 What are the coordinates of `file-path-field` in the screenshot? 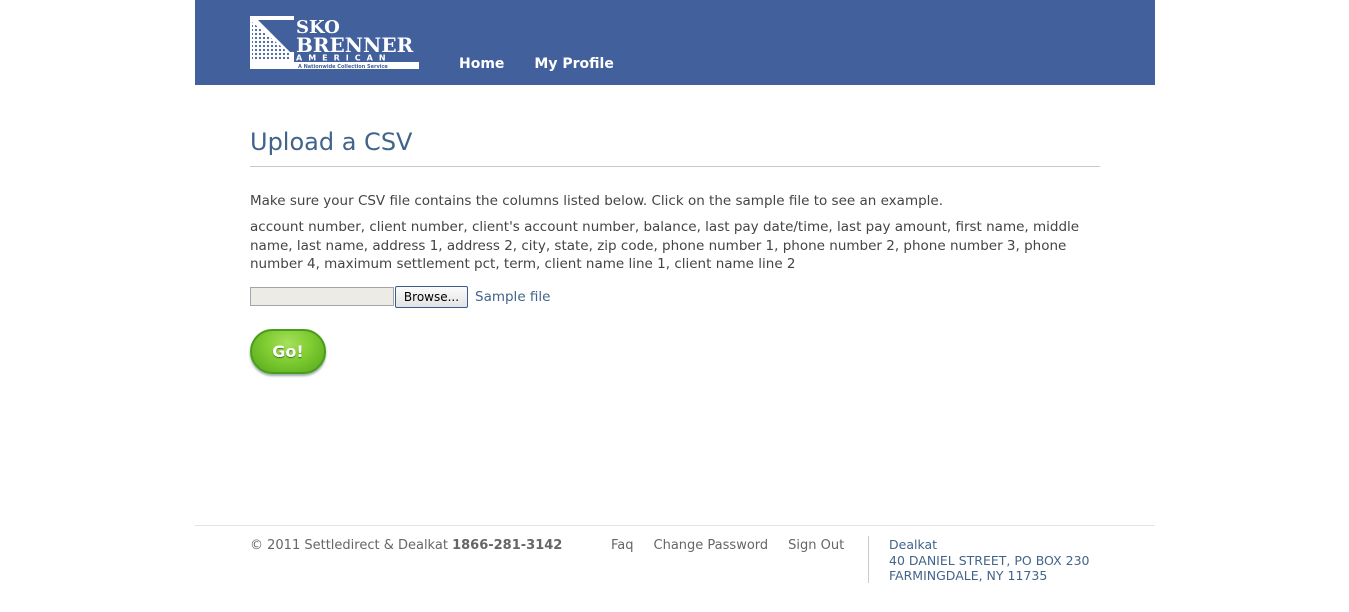 It's located at (322, 296).